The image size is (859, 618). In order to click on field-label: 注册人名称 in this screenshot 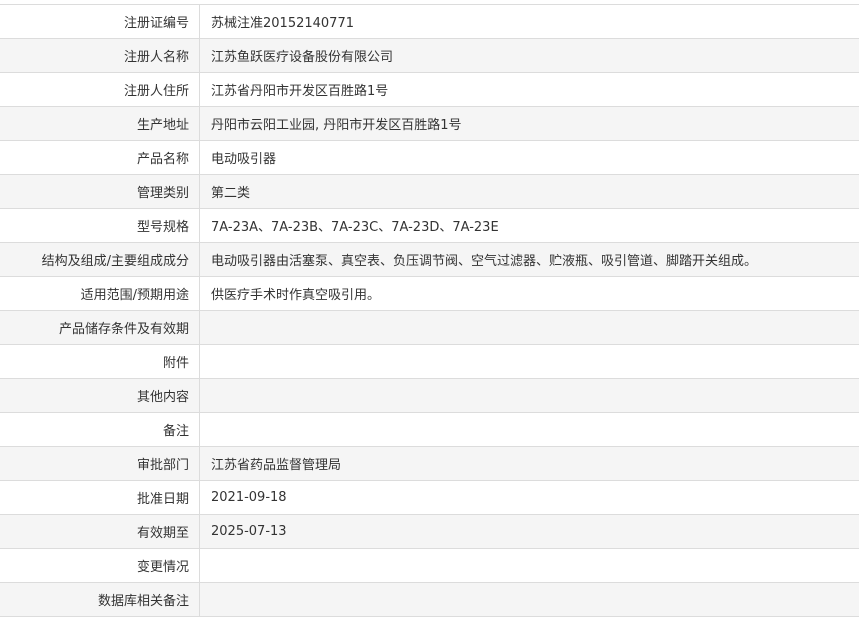, I will do `click(100, 56)`.